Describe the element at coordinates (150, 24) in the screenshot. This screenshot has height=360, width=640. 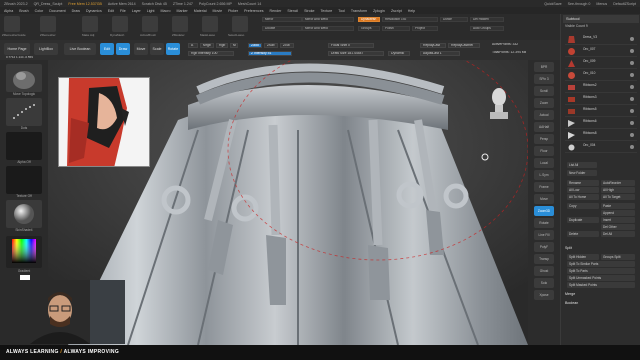
I see `active-brush-button` at that location.